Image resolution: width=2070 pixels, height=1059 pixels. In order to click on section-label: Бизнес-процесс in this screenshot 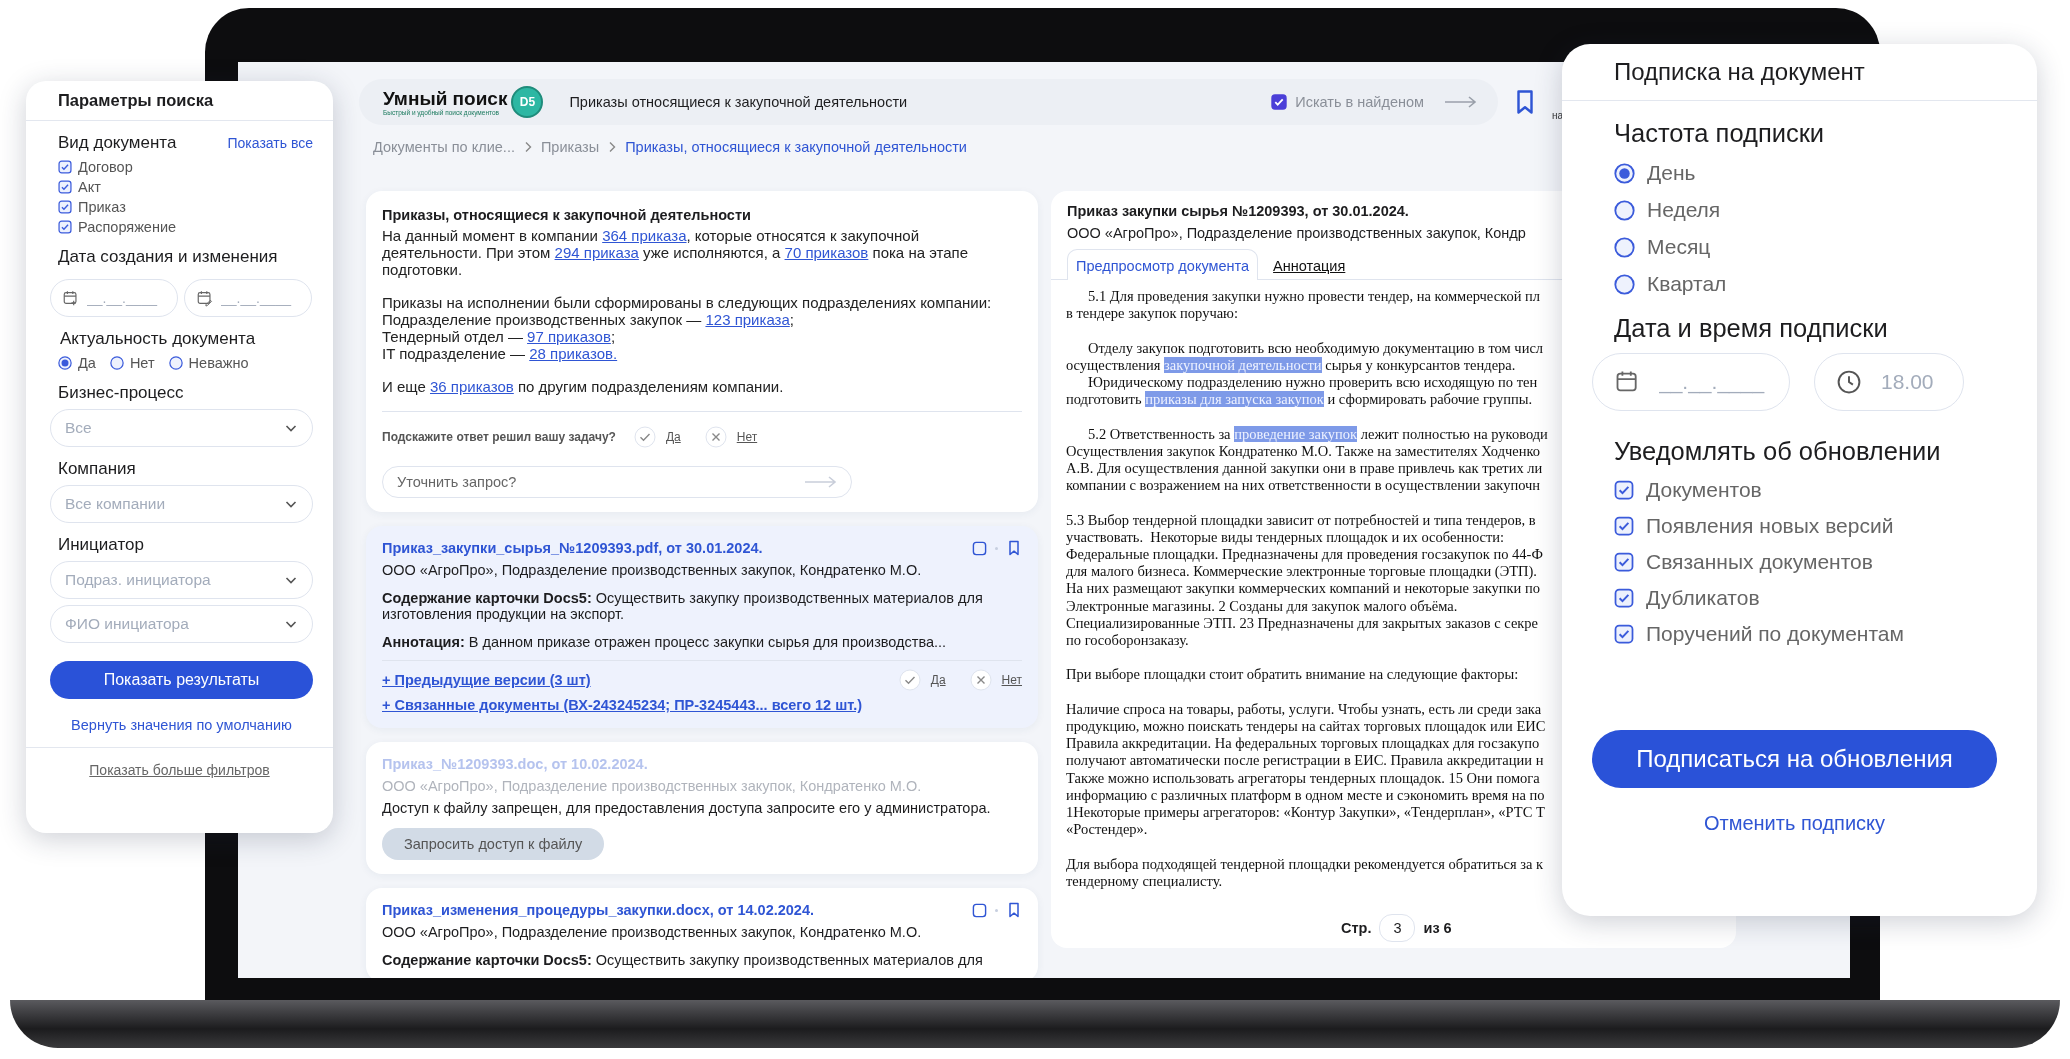, I will do `click(121, 393)`.